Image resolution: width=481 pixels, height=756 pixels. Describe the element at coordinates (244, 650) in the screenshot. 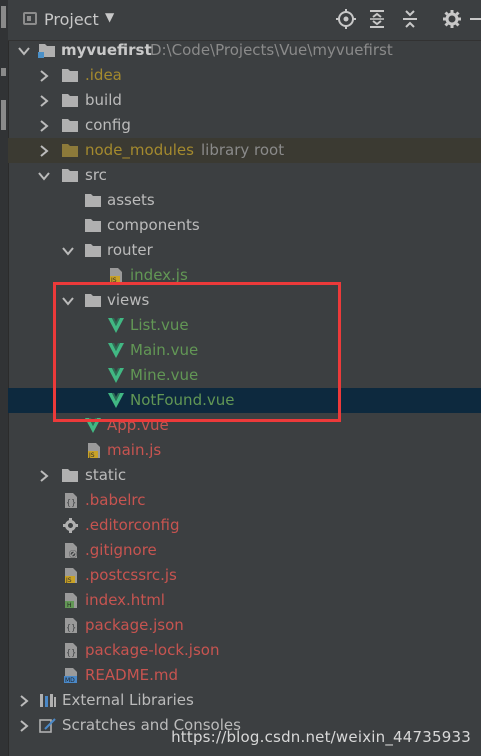

I see `tree-row-package-lock: {} package-lock.json` at that location.